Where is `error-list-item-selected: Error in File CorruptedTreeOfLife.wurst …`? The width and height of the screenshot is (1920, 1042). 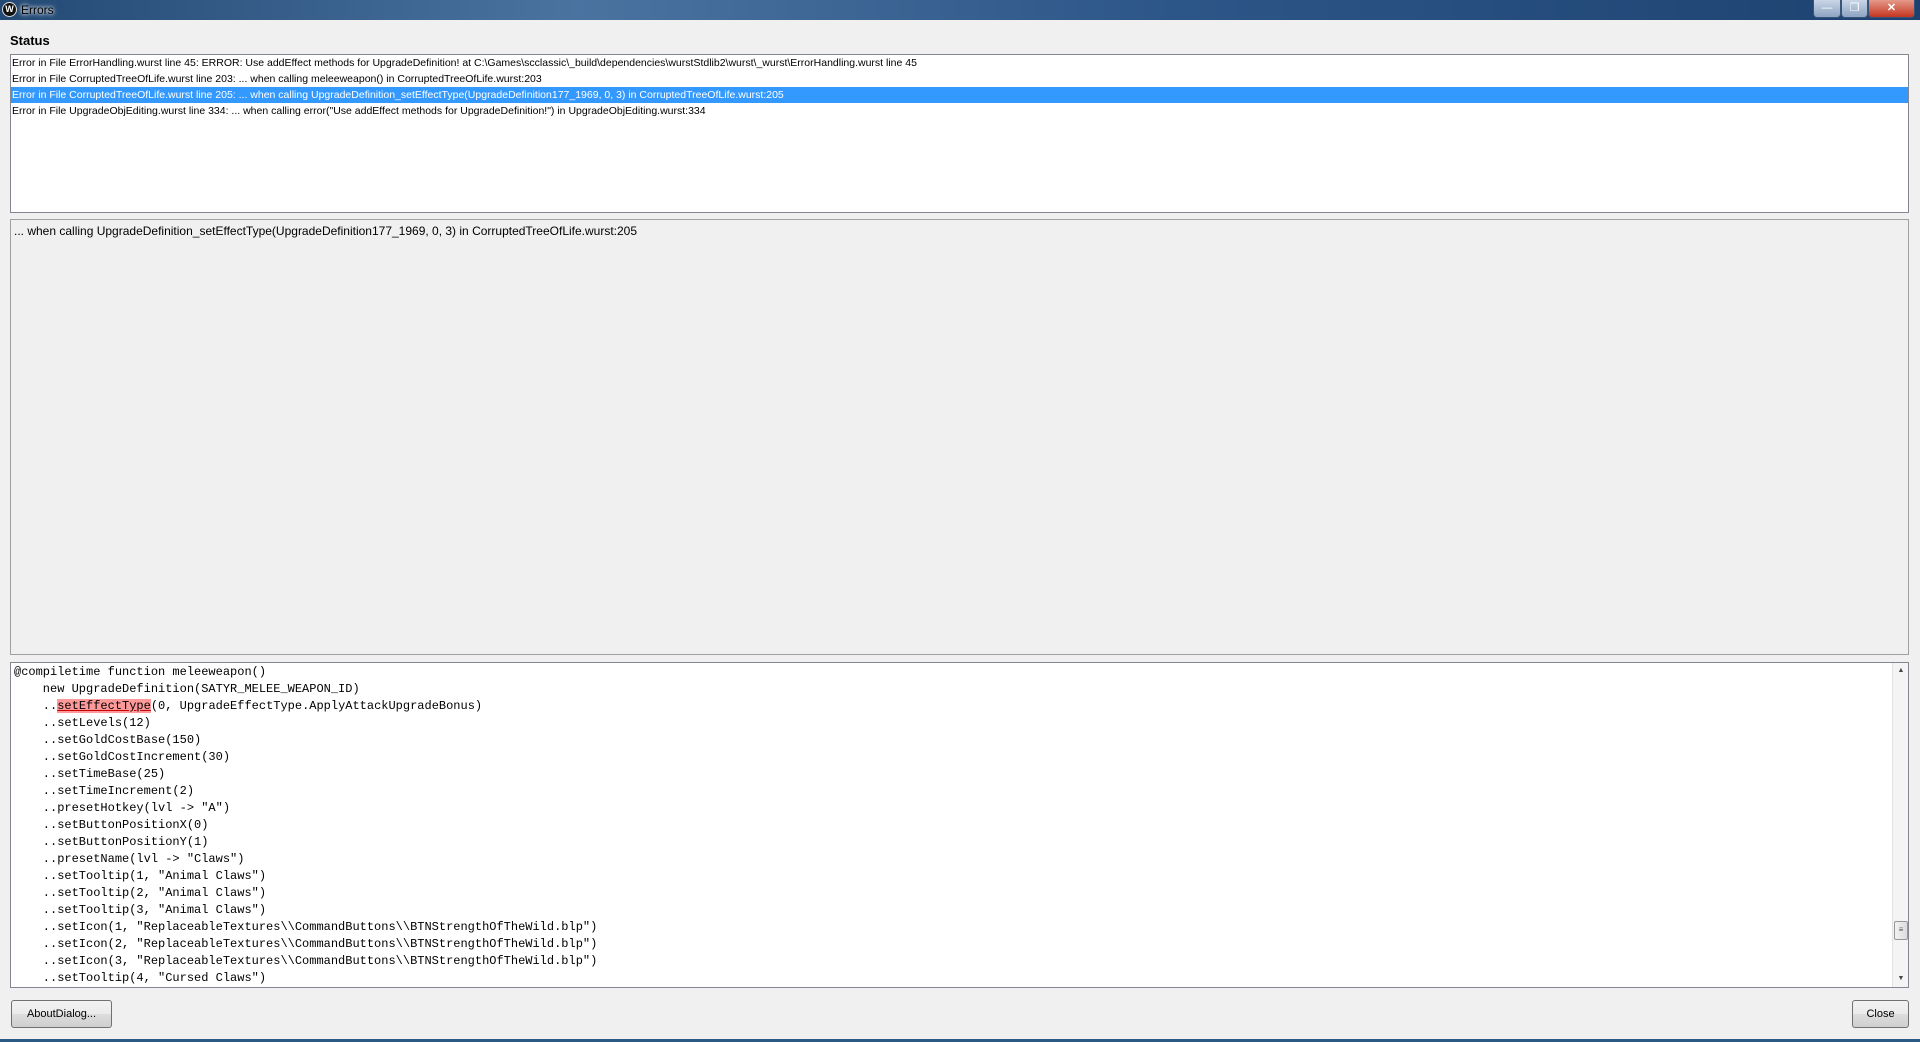 error-list-item-selected: Error in File CorruptedTreeOfLife.wurst … is located at coordinates (959, 95).